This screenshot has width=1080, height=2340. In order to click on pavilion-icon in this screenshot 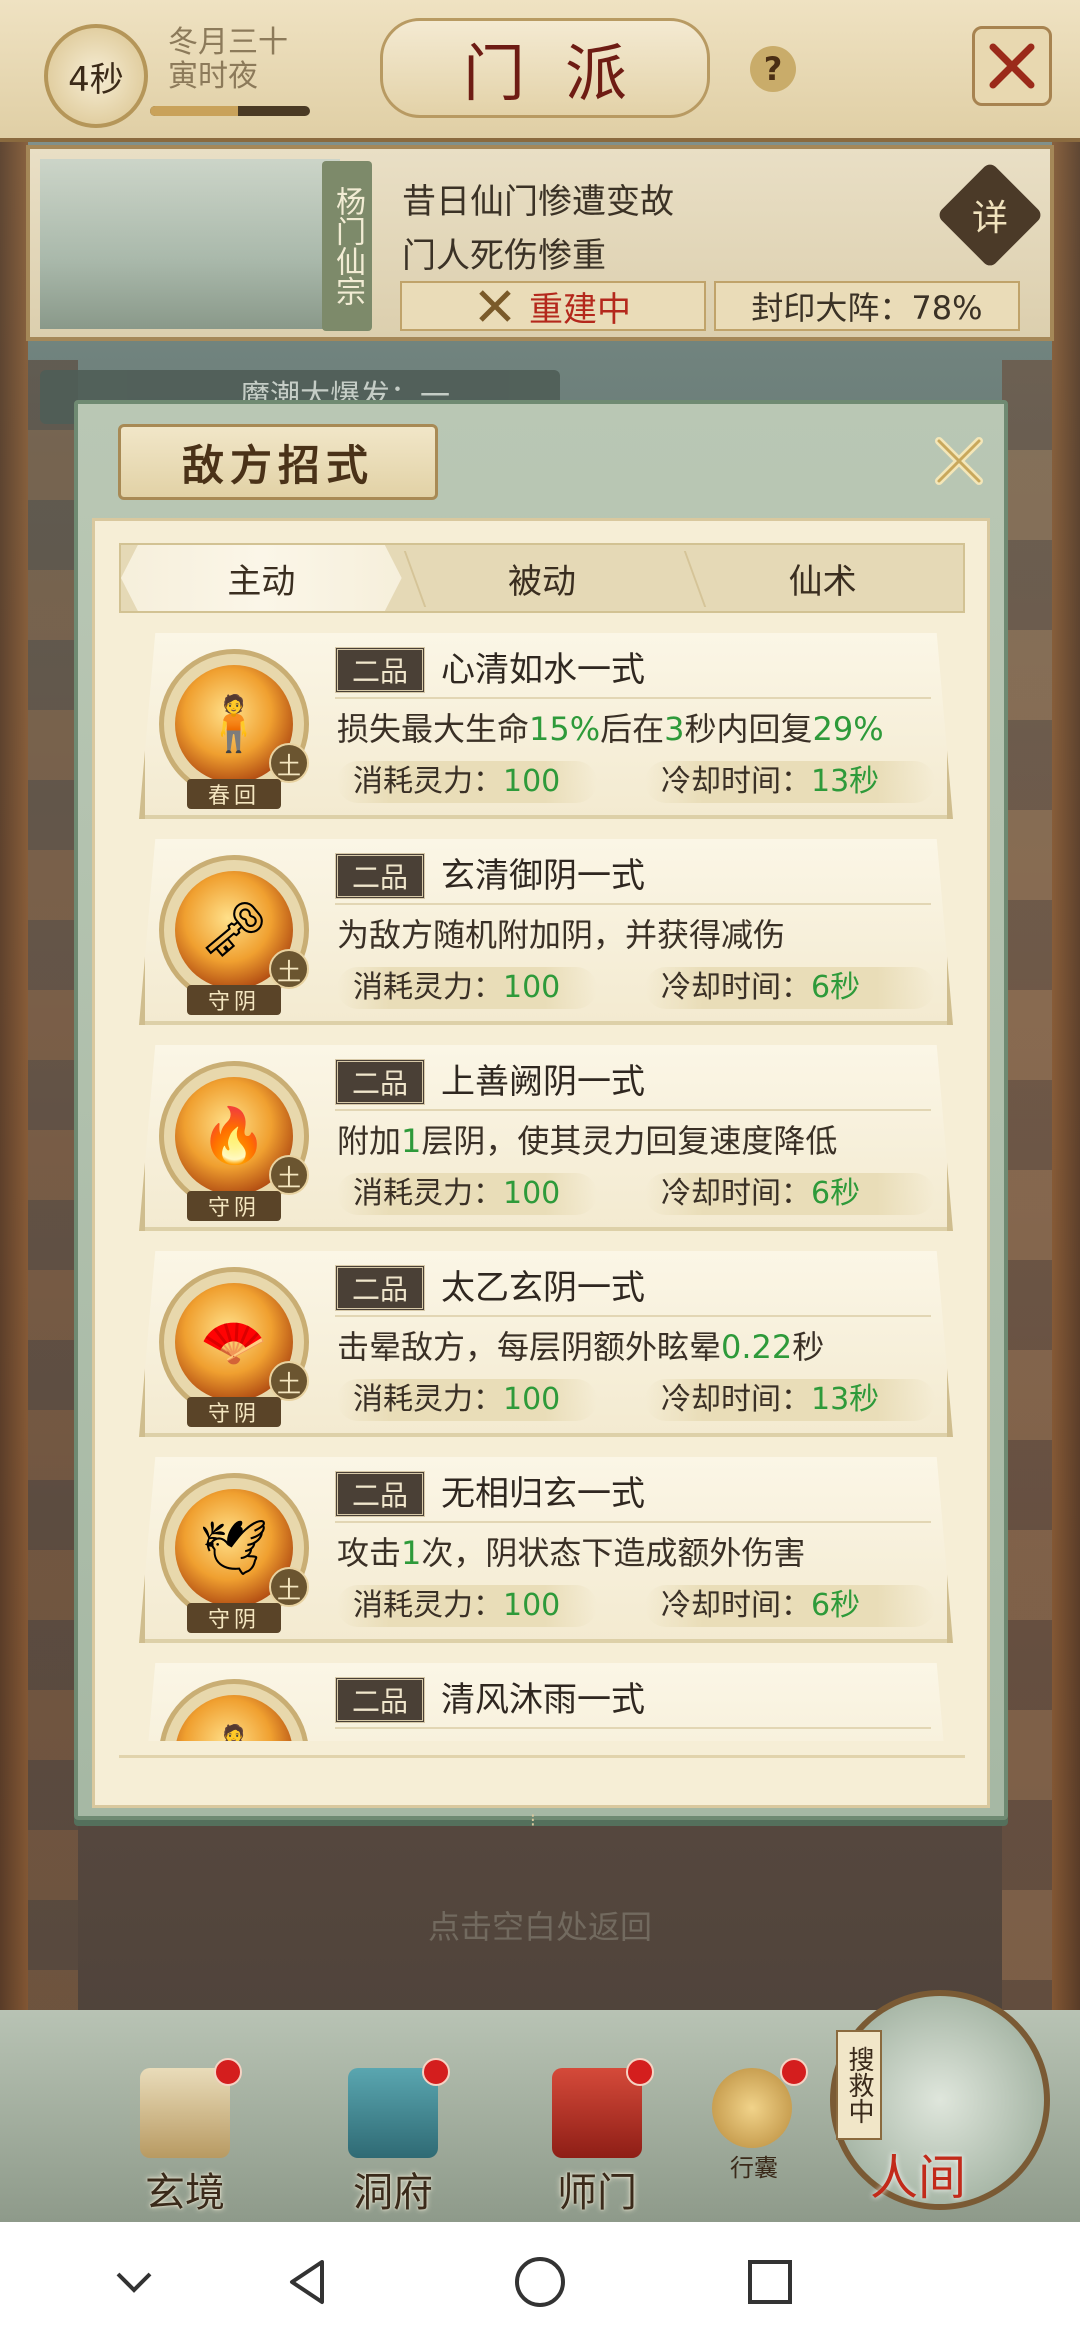, I will do `click(393, 2113)`.